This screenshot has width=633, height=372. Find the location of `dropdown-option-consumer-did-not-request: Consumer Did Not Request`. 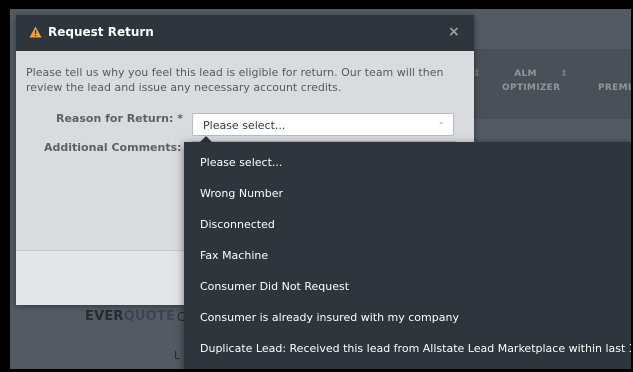

dropdown-option-consumer-did-not-request: Consumer Did Not Request is located at coordinates (274, 286).